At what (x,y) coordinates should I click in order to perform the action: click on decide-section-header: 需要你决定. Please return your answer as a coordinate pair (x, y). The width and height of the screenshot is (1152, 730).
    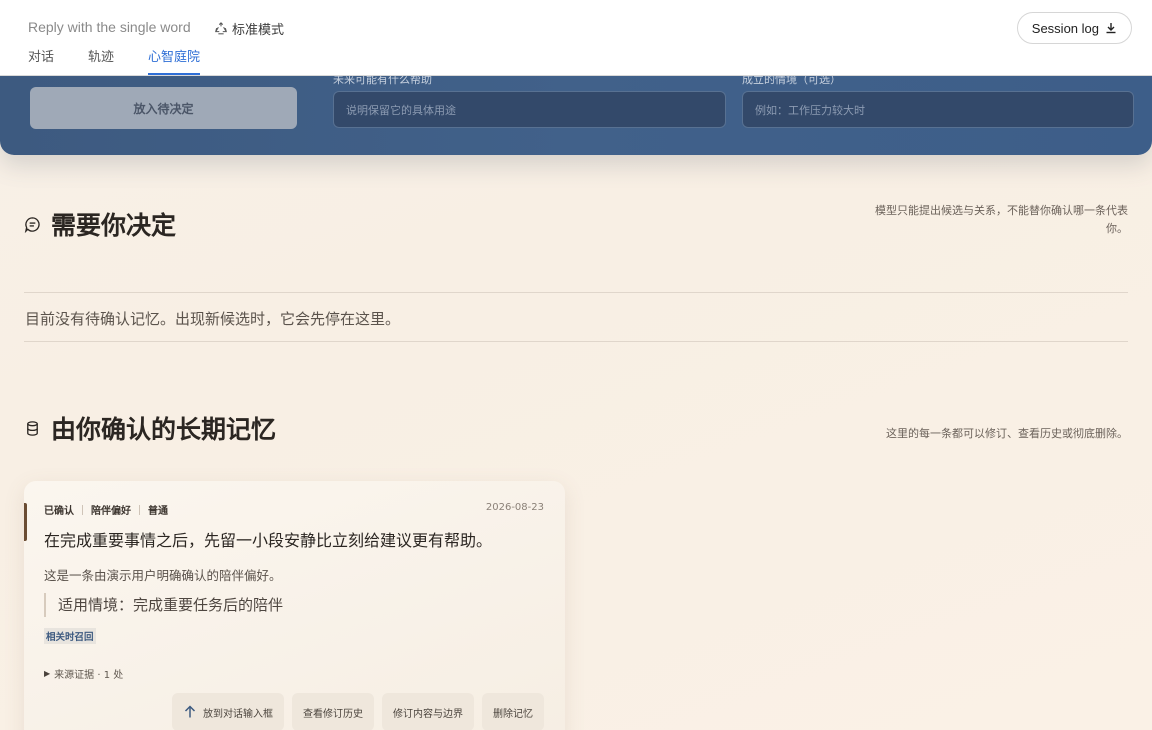
    Looking at the image, I should click on (100, 224).